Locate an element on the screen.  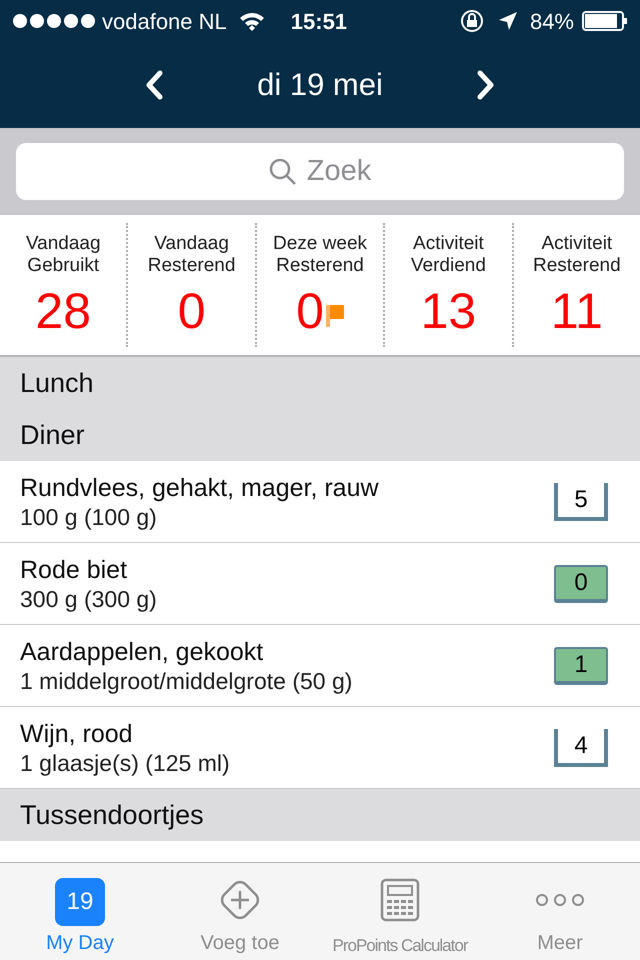
rotation-lock-icon is located at coordinates (472, 21).